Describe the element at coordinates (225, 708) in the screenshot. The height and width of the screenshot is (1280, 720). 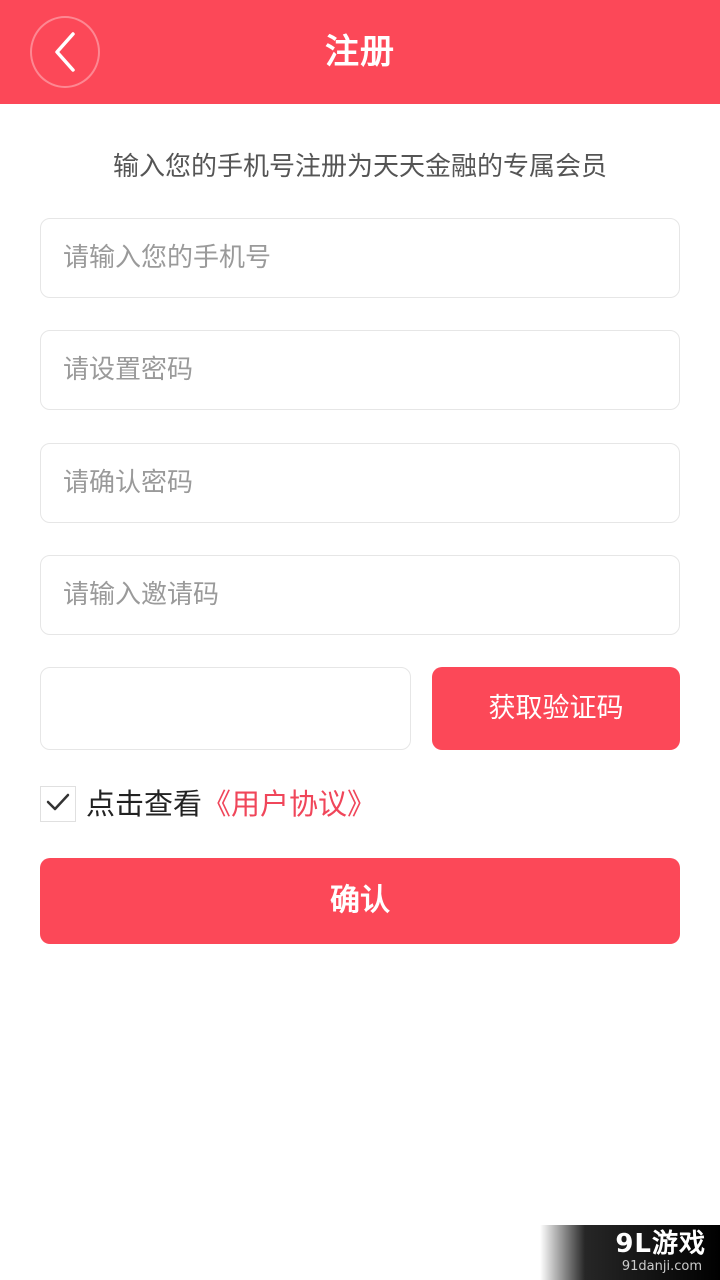
I see `verification-code-input` at that location.